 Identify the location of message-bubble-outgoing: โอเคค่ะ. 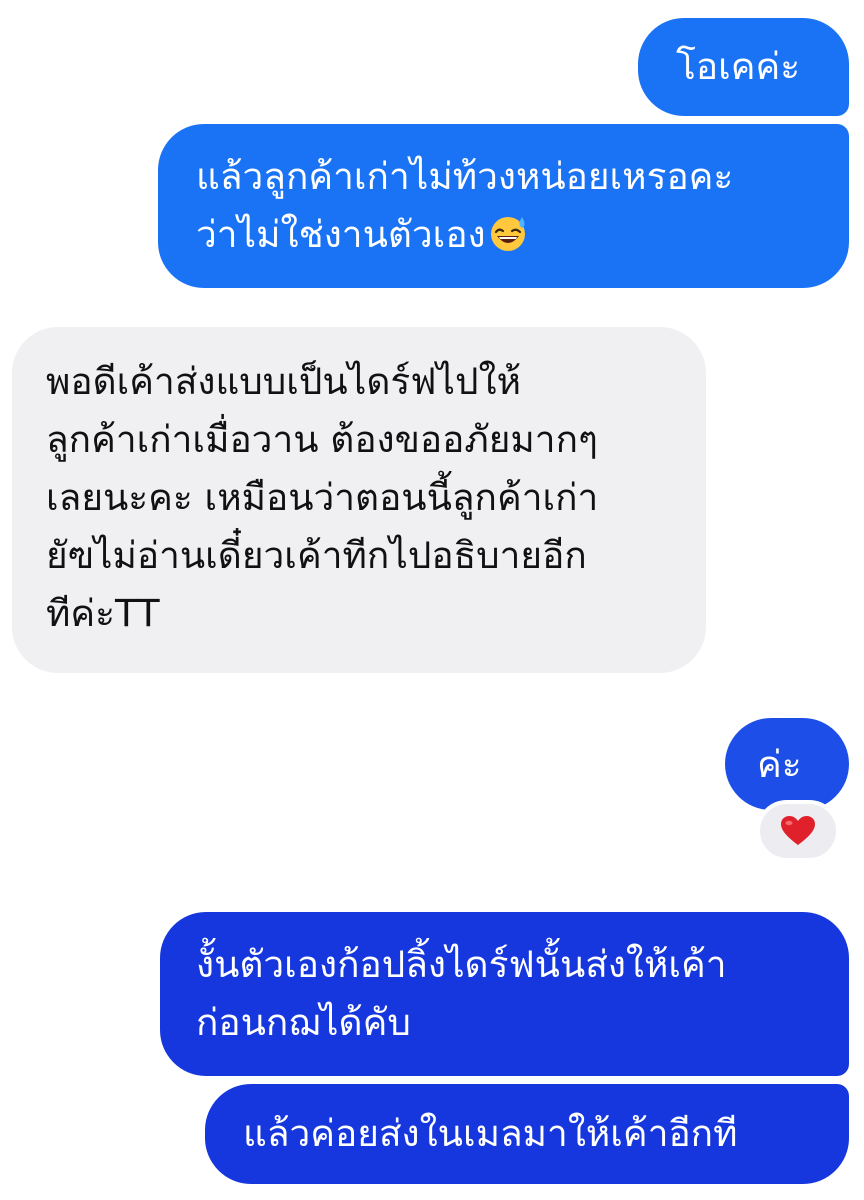
(743, 67).